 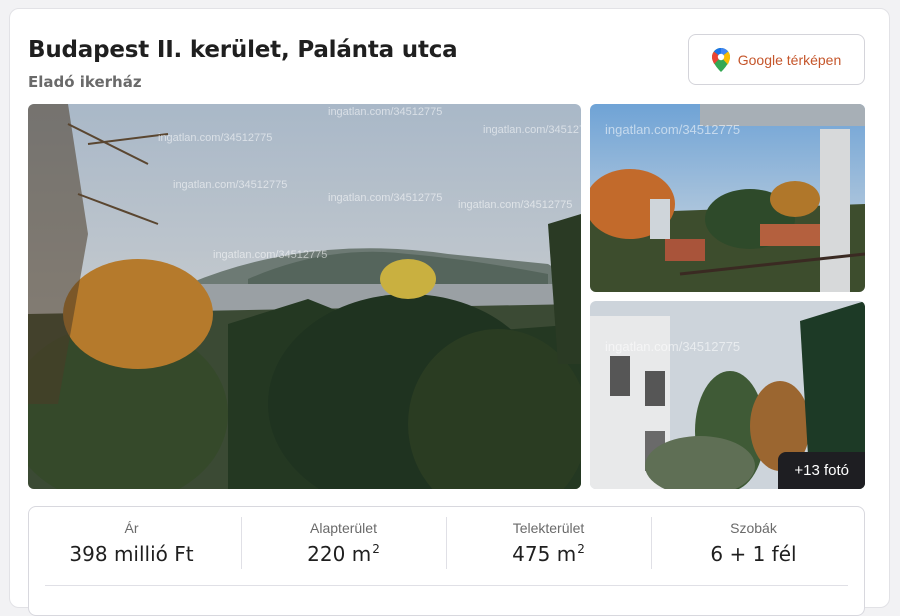 What do you see at coordinates (446, 585) in the screenshot?
I see `divider` at bounding box center [446, 585].